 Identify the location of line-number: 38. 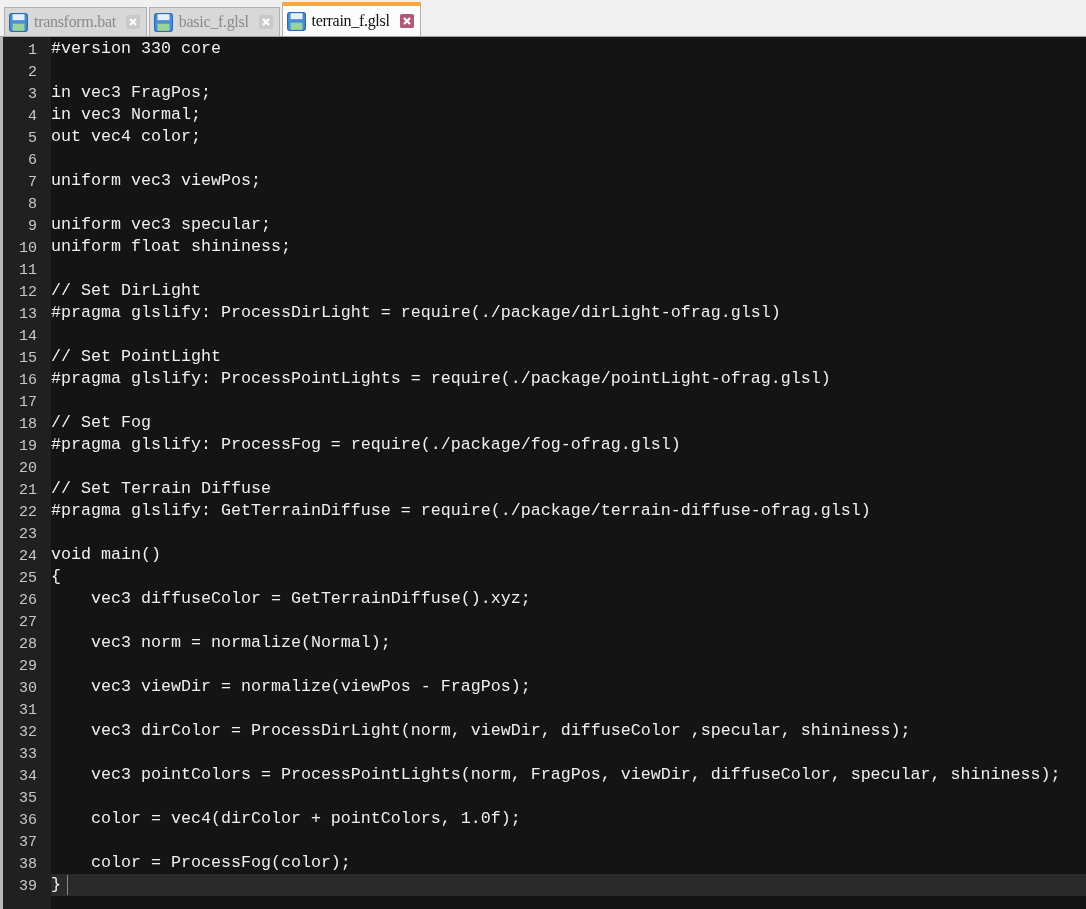
(28, 864).